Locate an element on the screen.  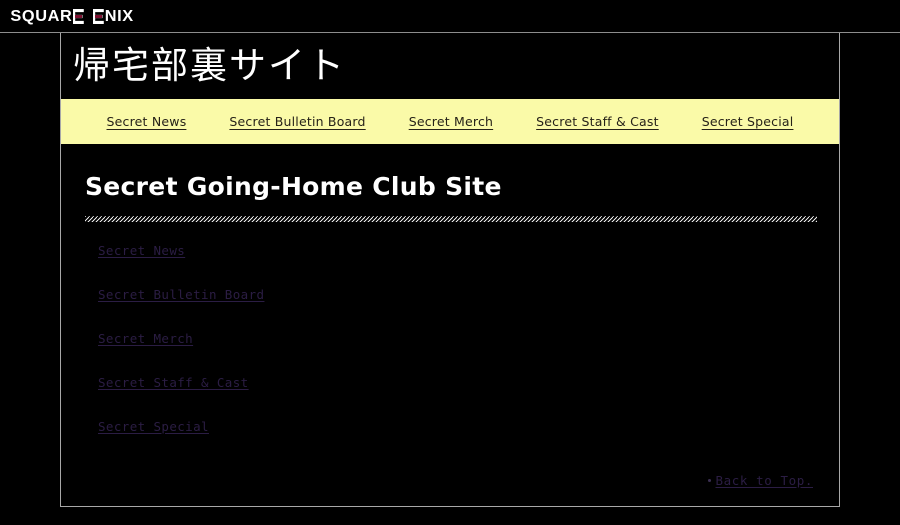
nav-item-secret-staff-and-cast: Secret Staff & Cast is located at coordinates (597, 121).